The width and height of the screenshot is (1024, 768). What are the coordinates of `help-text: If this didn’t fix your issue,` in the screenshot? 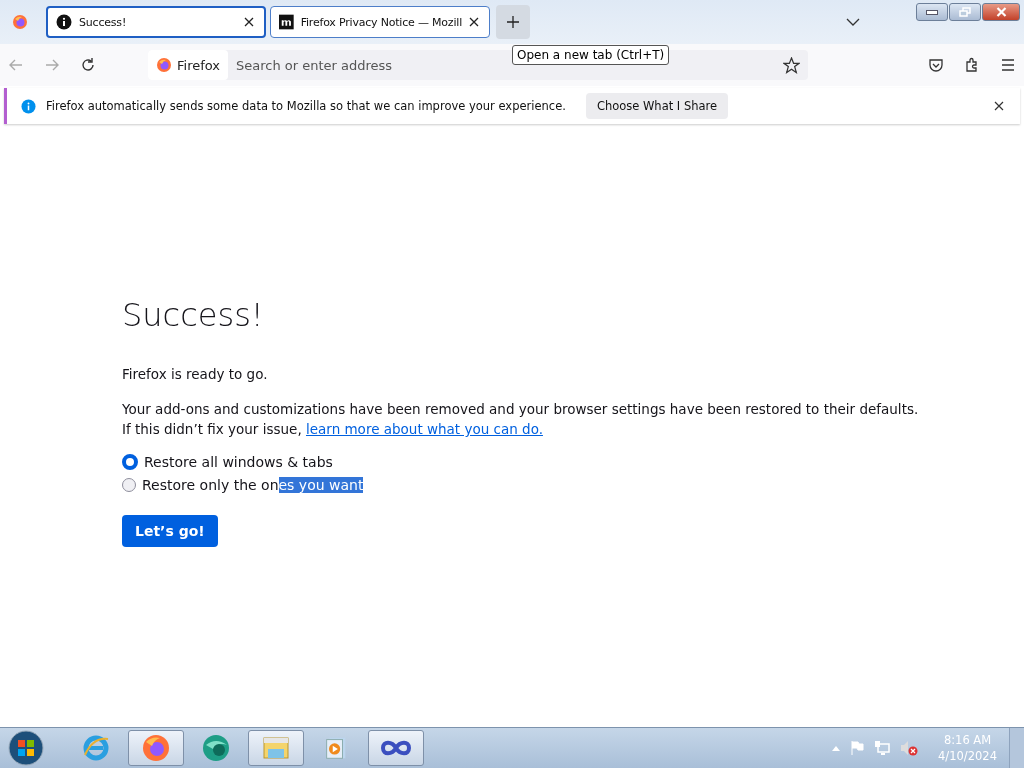 It's located at (212, 429).